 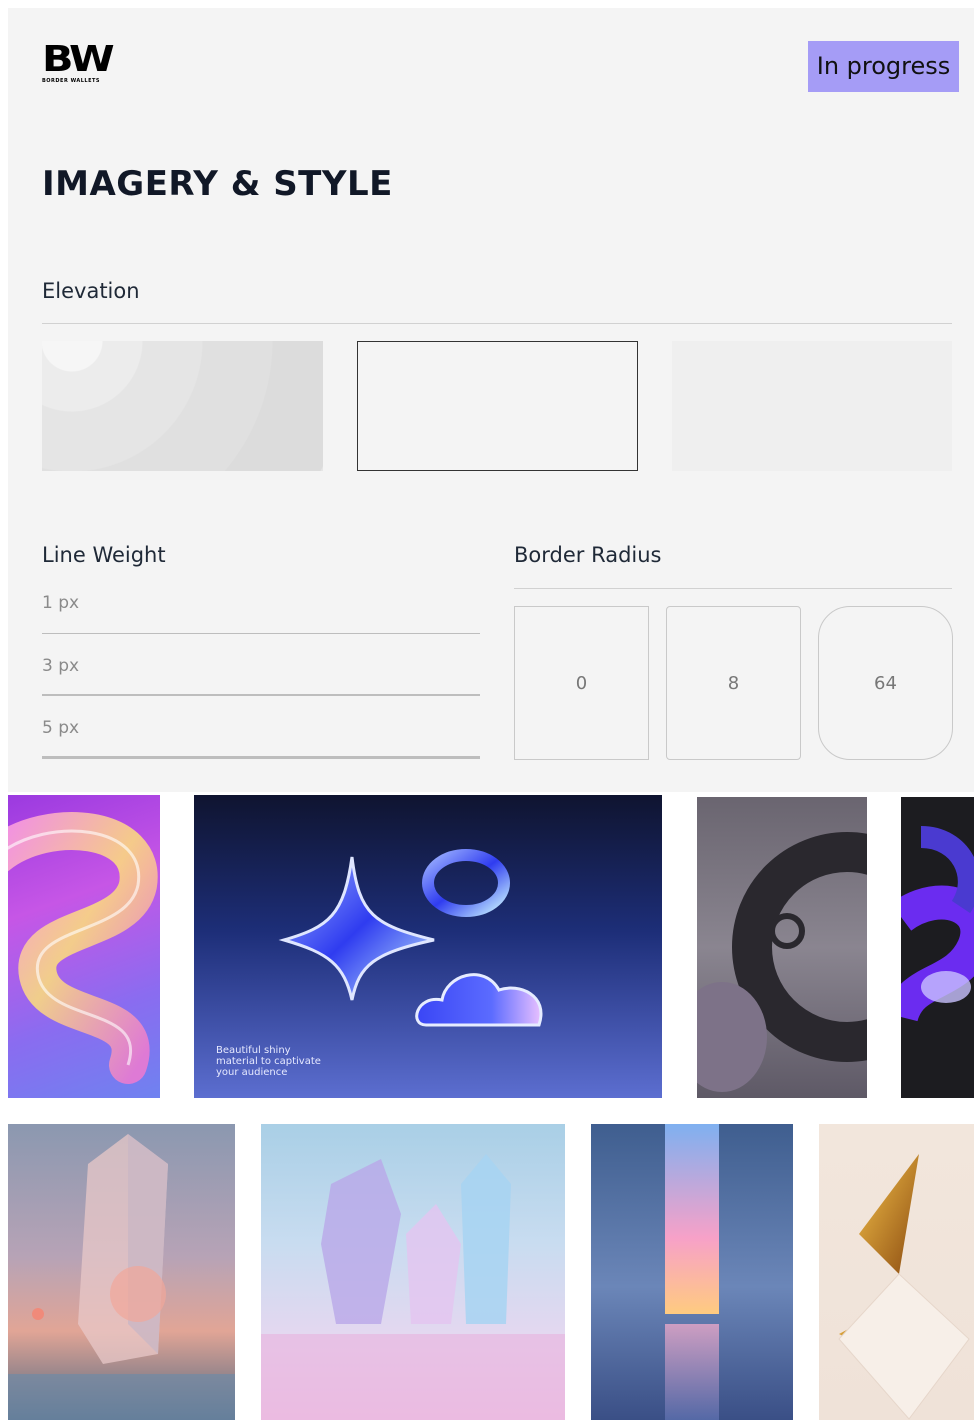 I want to click on monolith-art, so click(x=121, y=1277).